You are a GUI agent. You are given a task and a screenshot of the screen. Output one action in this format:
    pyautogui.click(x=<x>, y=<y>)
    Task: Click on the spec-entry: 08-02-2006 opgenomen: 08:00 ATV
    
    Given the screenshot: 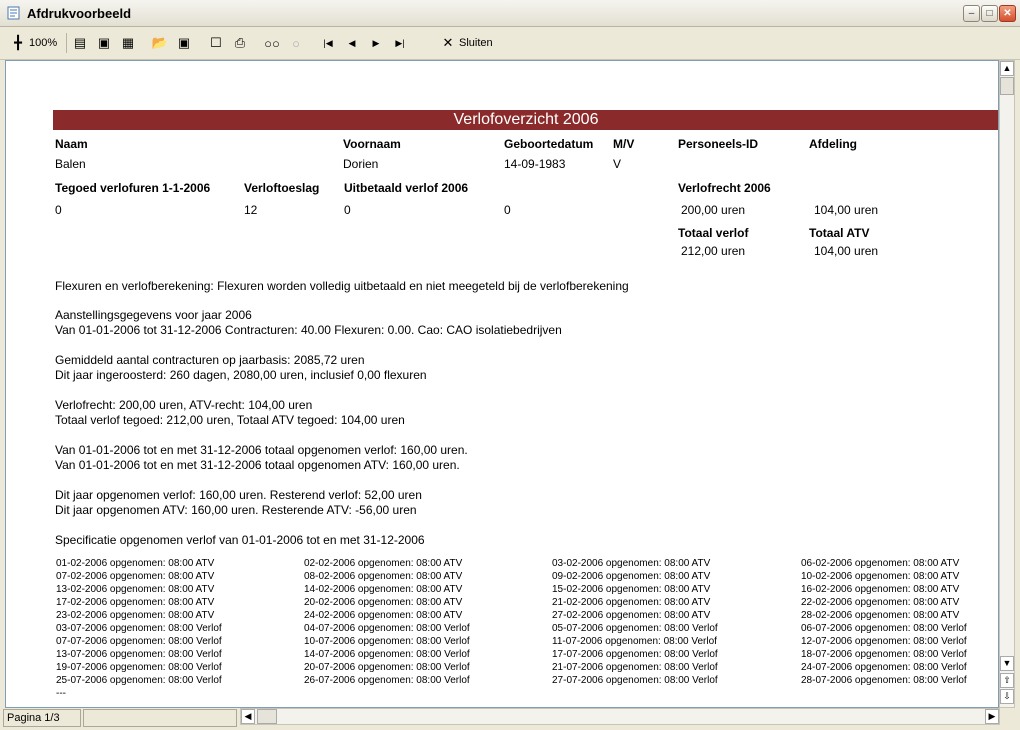 What is the action you would take?
    pyautogui.click(x=383, y=576)
    